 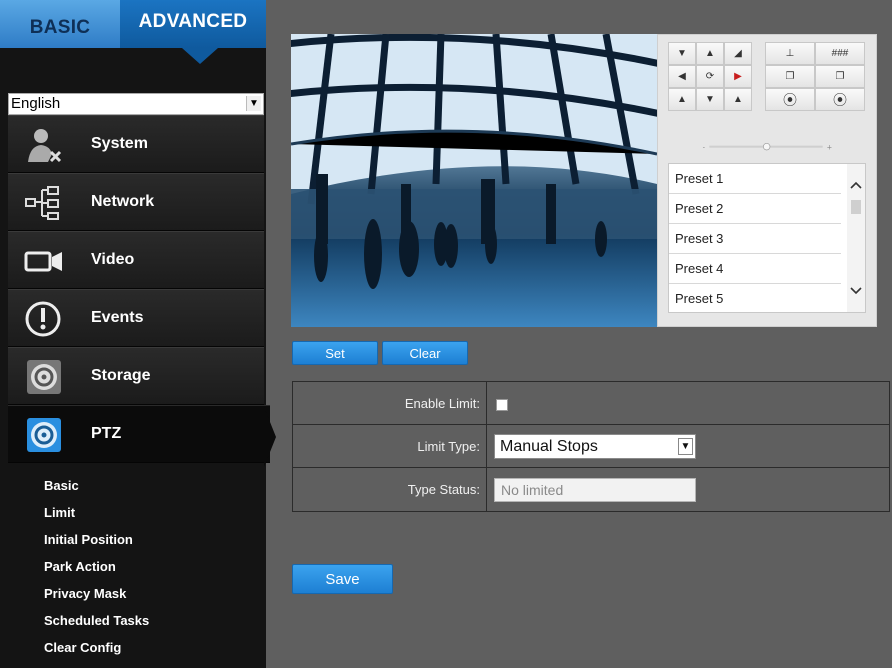 What do you see at coordinates (43, 319) in the screenshot?
I see `events-exclamation-icon` at bounding box center [43, 319].